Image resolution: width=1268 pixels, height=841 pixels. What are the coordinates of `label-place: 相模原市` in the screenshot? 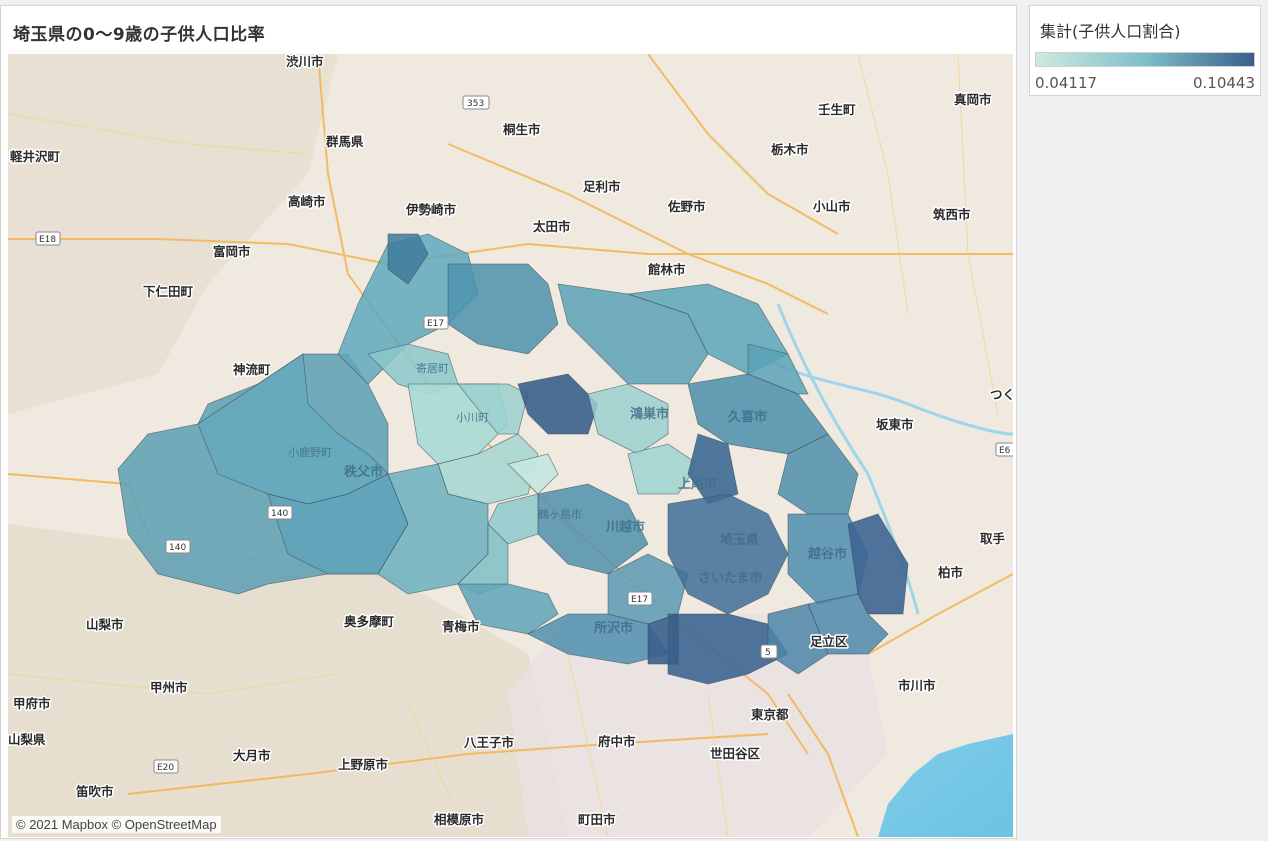 It's located at (459, 819).